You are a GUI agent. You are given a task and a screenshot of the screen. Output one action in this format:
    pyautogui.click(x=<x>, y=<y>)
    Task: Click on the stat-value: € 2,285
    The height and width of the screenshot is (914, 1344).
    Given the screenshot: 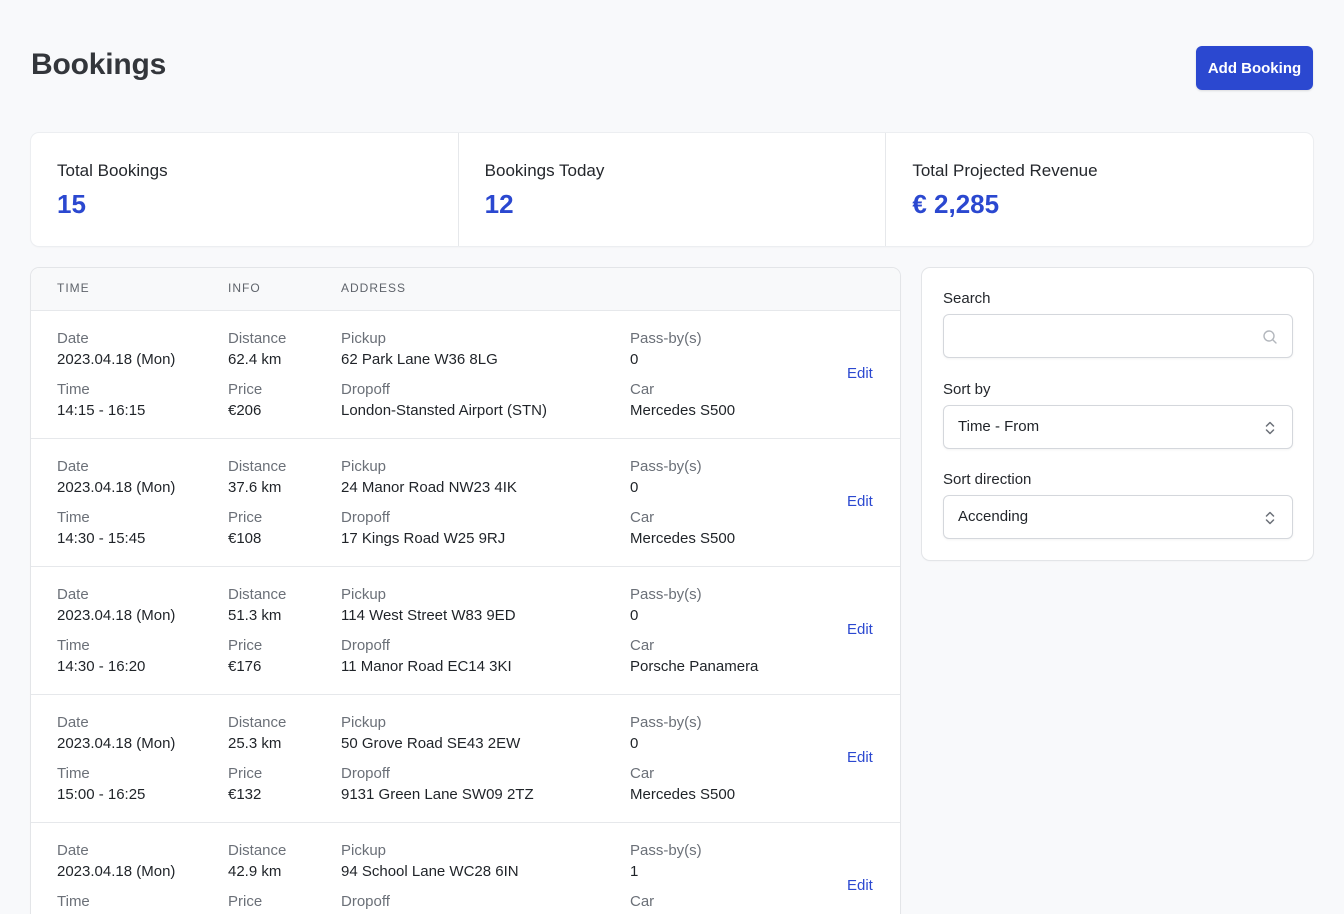 What is the action you would take?
    pyautogui.click(x=956, y=204)
    